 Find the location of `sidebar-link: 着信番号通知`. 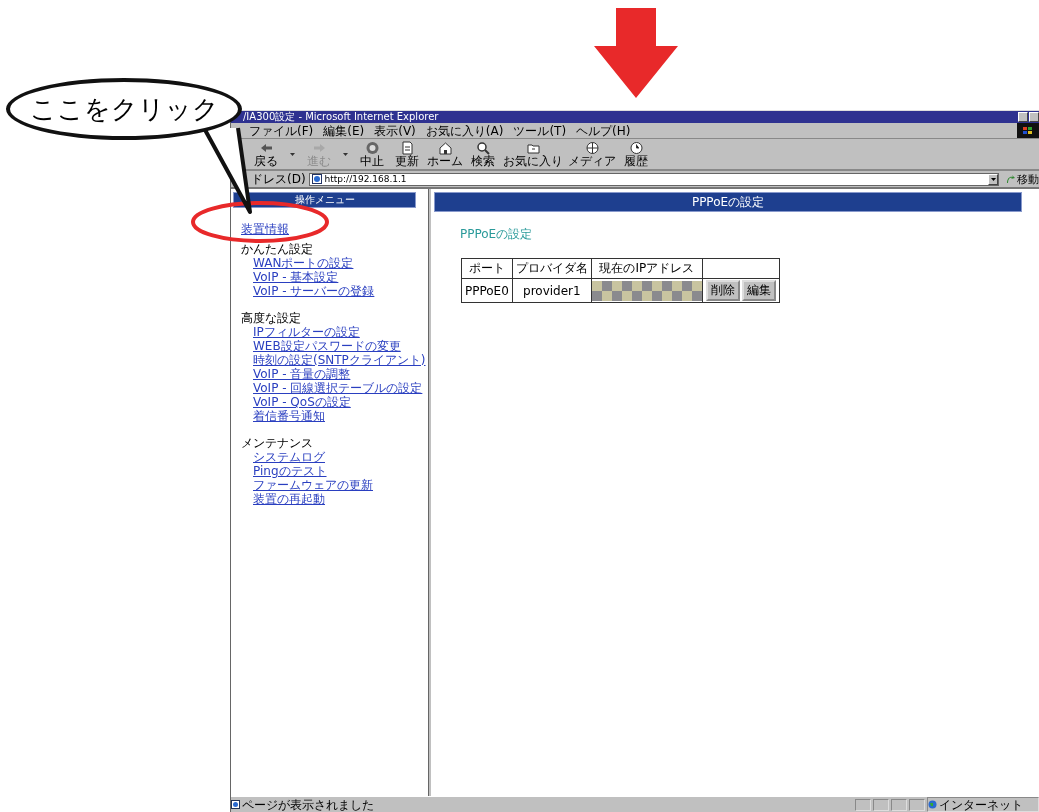

sidebar-link: 着信番号通知 is located at coordinates (289, 416).